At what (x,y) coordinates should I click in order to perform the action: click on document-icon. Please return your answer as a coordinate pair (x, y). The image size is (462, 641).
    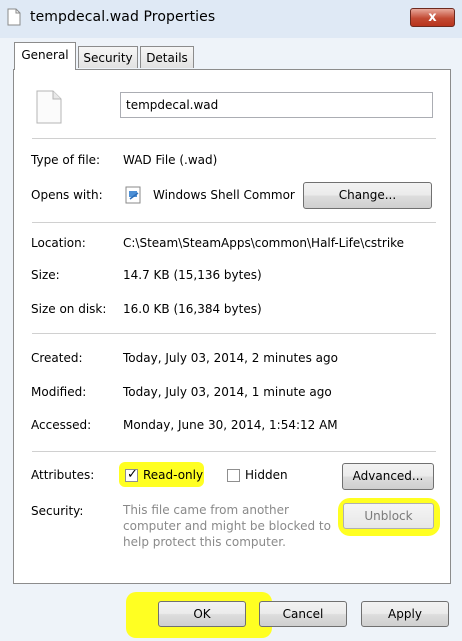
    Looking at the image, I should click on (14, 17).